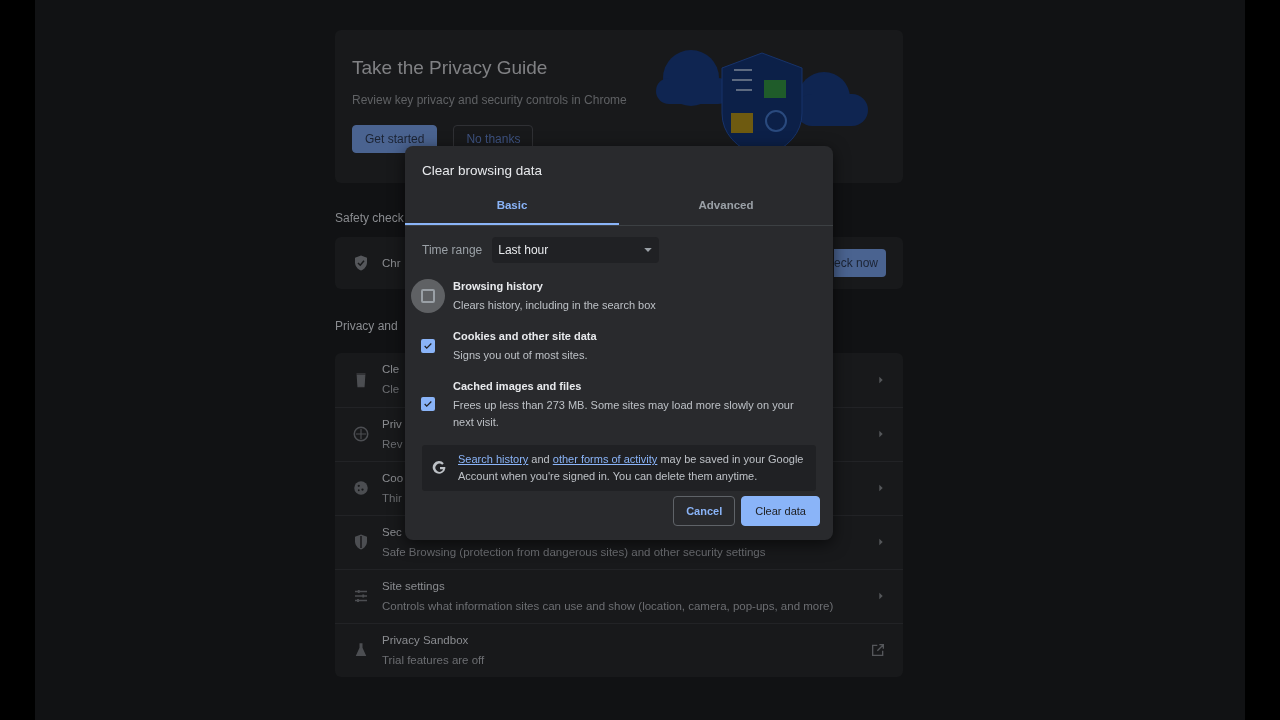  Describe the element at coordinates (392, 444) in the screenshot. I see `row-subtitle: Rev` at that location.